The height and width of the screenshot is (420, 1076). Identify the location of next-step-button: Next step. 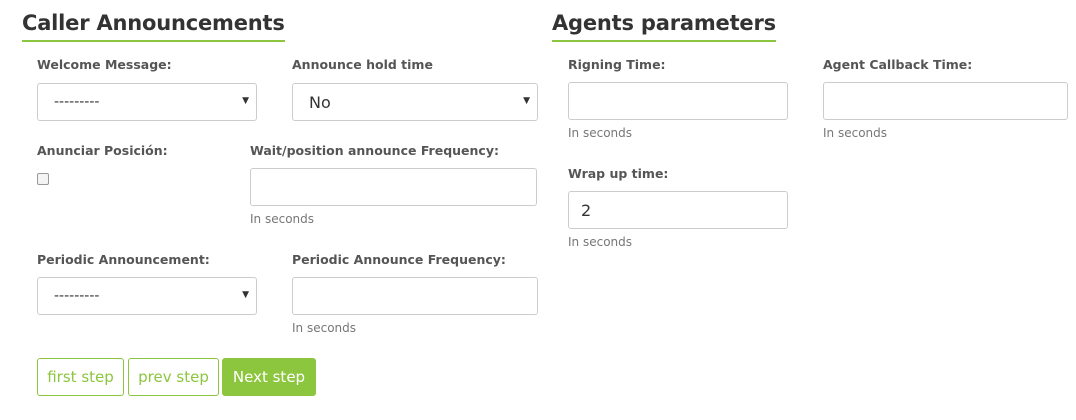
(269, 377).